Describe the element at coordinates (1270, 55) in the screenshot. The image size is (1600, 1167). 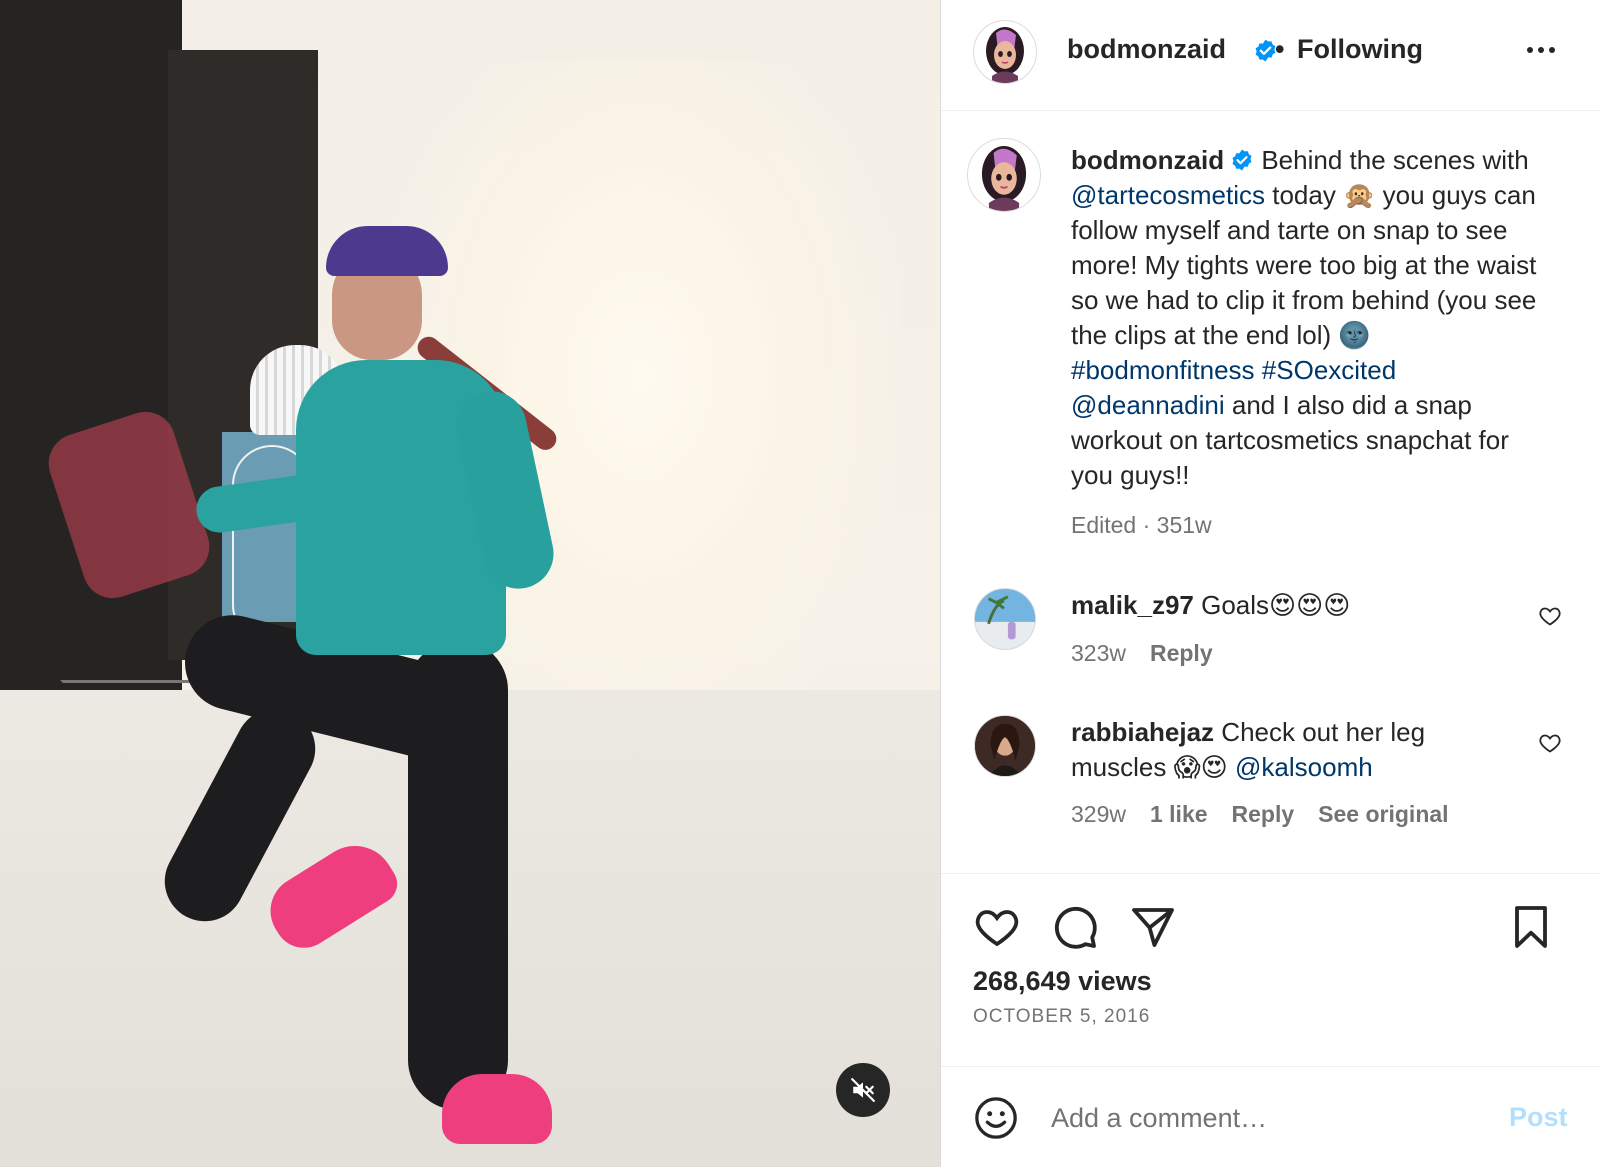
I see `post-header: bodmonzaid • Following` at that location.